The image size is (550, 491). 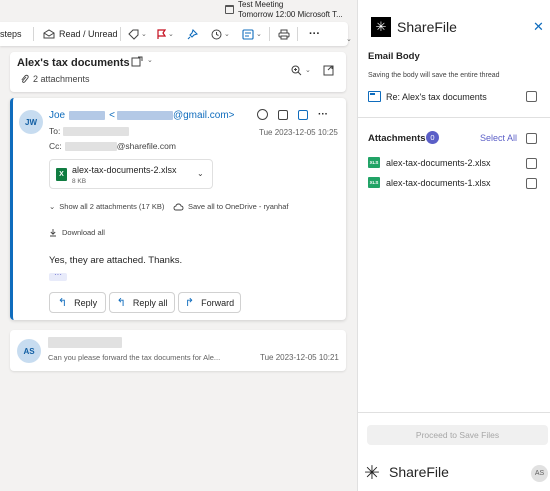 I want to click on attachment-name: alex-tax-documents-2.xlsx, so click(x=124, y=170).